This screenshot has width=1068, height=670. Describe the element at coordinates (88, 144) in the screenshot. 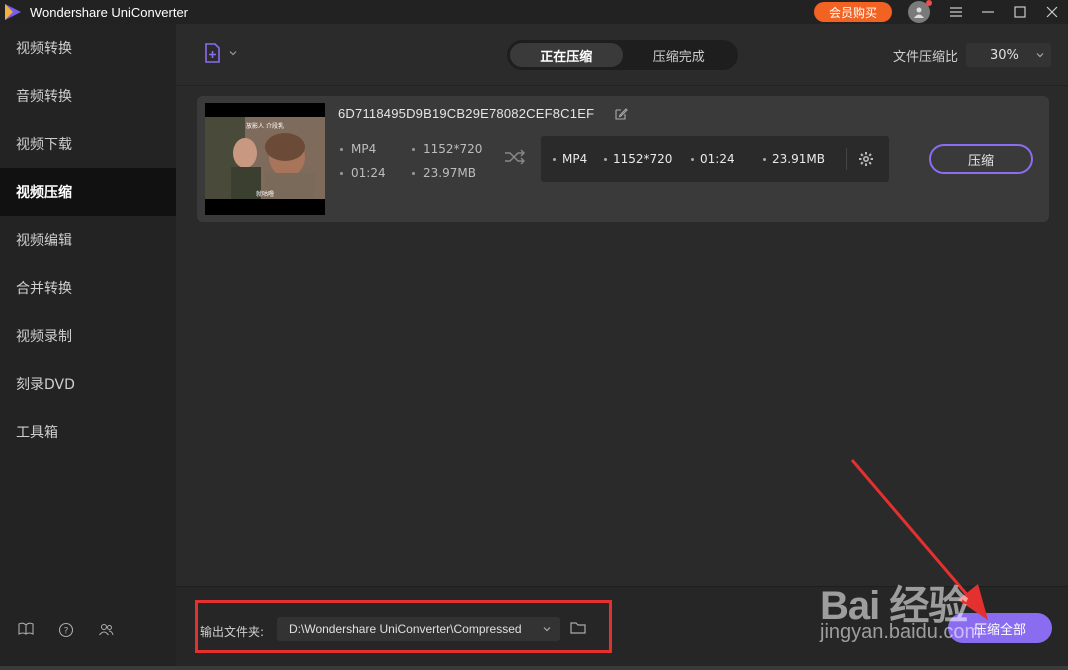

I see `sidebar-item-video-download: 视频下载` at that location.